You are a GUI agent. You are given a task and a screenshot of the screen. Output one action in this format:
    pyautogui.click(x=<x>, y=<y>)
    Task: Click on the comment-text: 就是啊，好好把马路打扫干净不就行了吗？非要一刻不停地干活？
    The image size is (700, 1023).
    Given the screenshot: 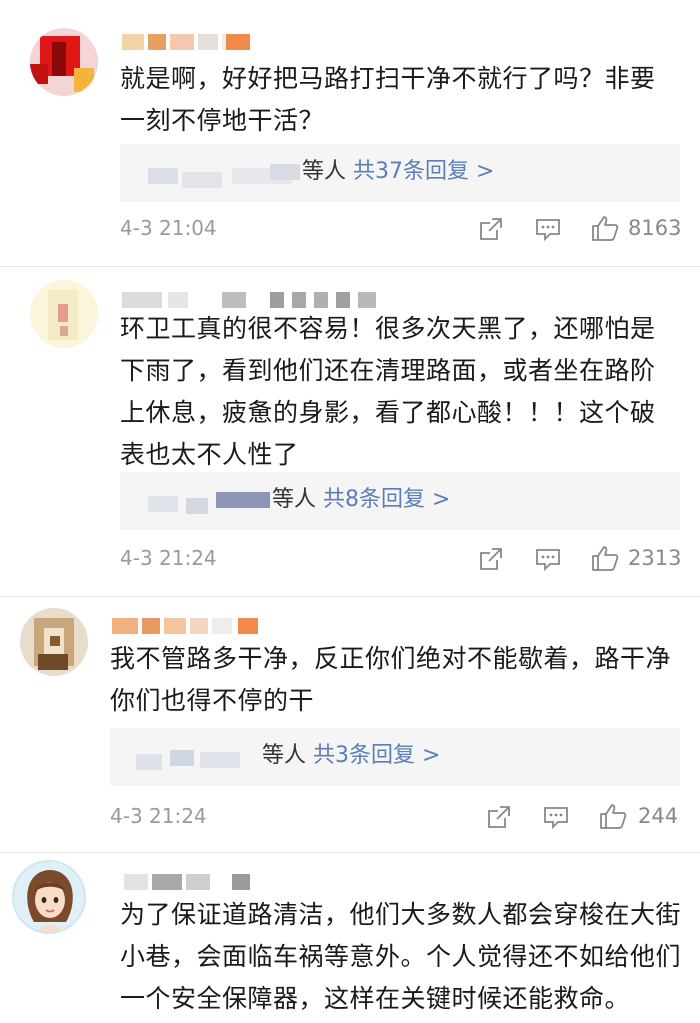 What is the action you would take?
    pyautogui.click(x=388, y=99)
    